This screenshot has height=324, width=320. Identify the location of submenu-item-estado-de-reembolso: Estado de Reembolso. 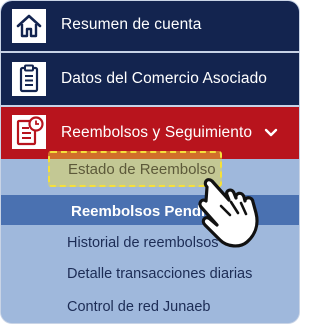
(135, 169).